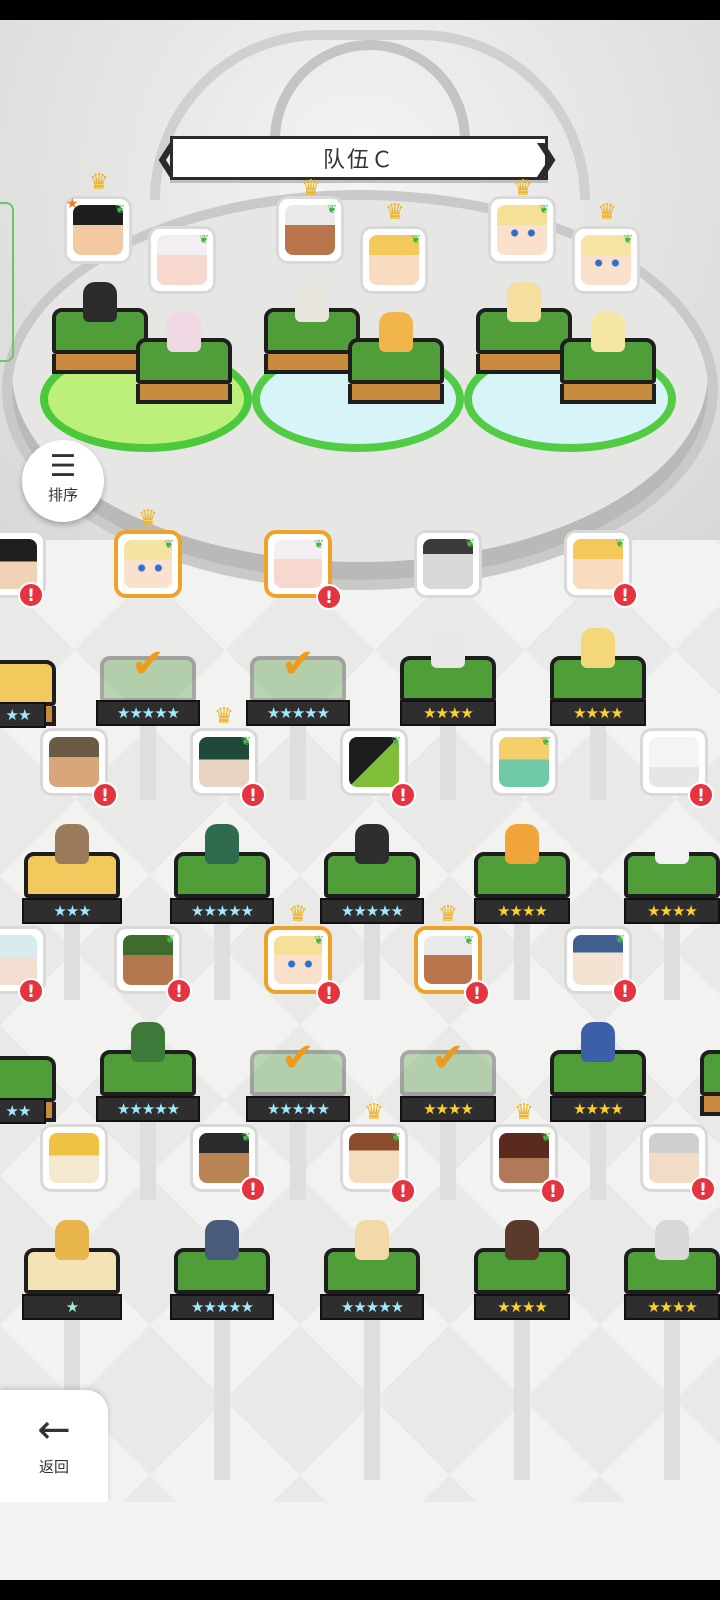 The height and width of the screenshot is (1600, 720). Describe the element at coordinates (74, 1158) in the screenshot. I see `hero-portrait` at that location.